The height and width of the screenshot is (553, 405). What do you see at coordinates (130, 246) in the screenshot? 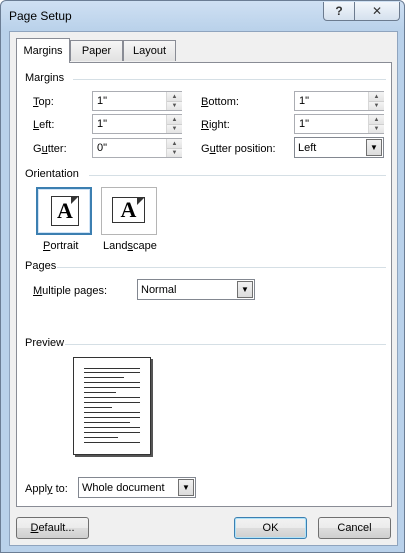
I see `landscape-label: Landscape` at bounding box center [130, 246].